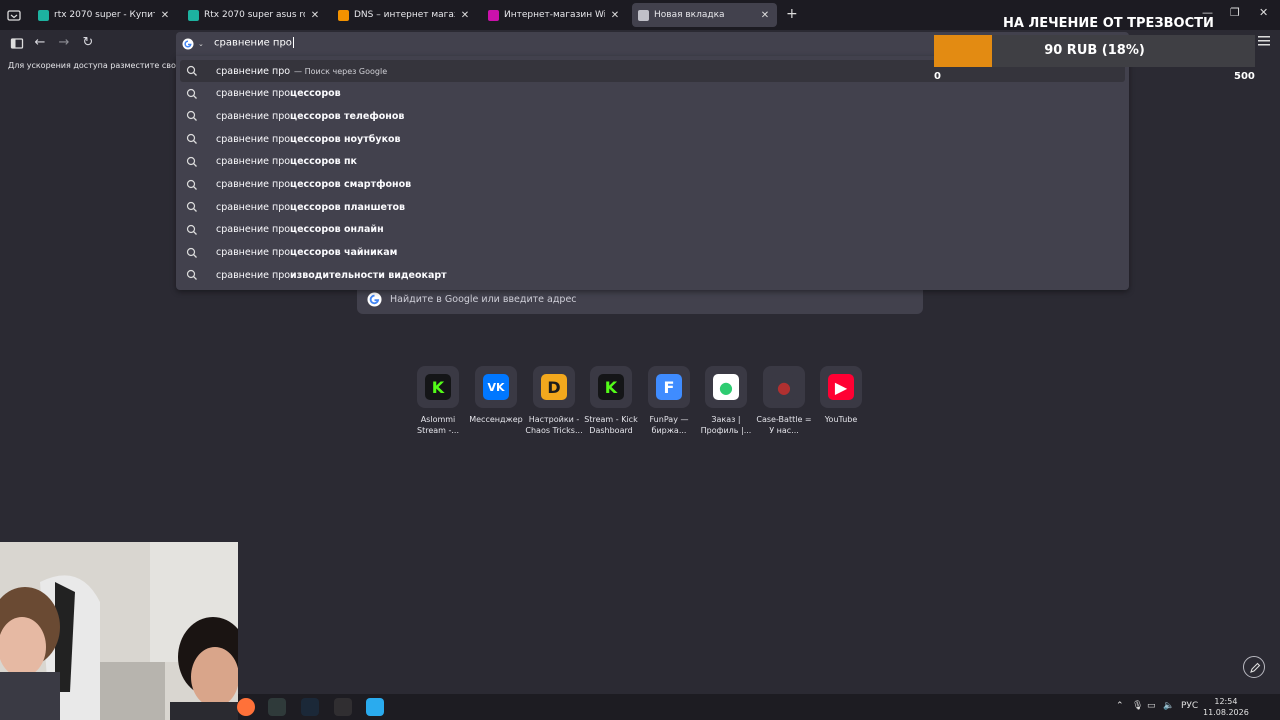 The width and height of the screenshot is (1280, 720). Describe the element at coordinates (341, 71) in the screenshot. I see `suggestion-hint: — Поиск через Google` at that location.